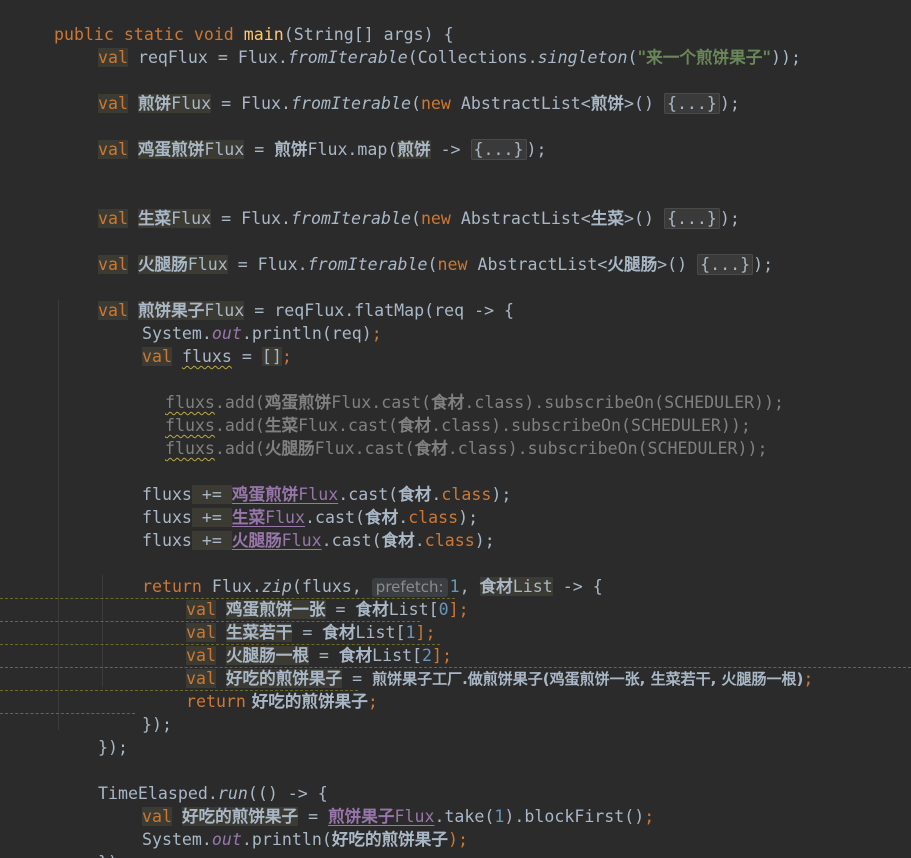 This screenshot has height=858, width=911. What do you see at coordinates (256, 540) in the screenshot?
I see `field-reference: 火腿肠` at bounding box center [256, 540].